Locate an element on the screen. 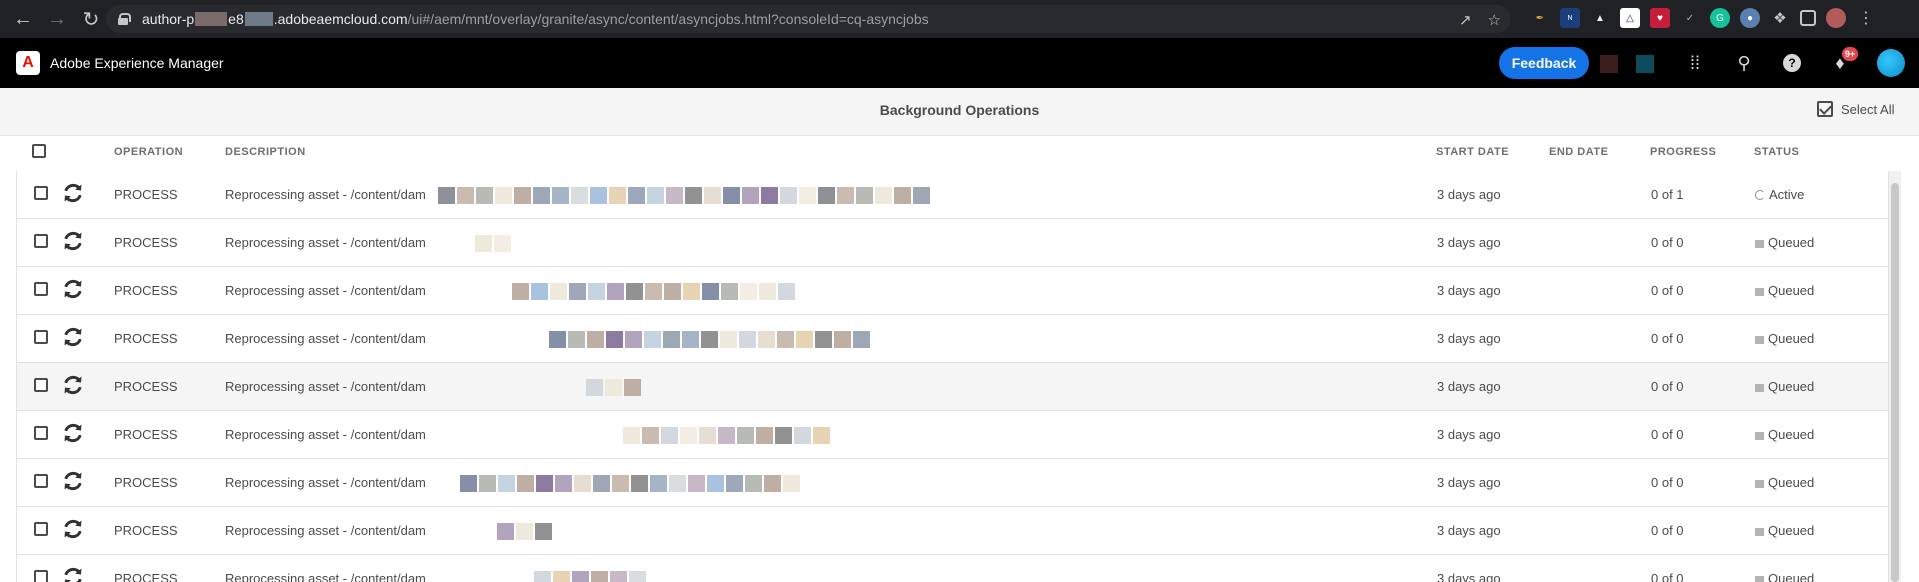 The height and width of the screenshot is (582, 1919). forward-icon: → is located at coordinates (57, 19).